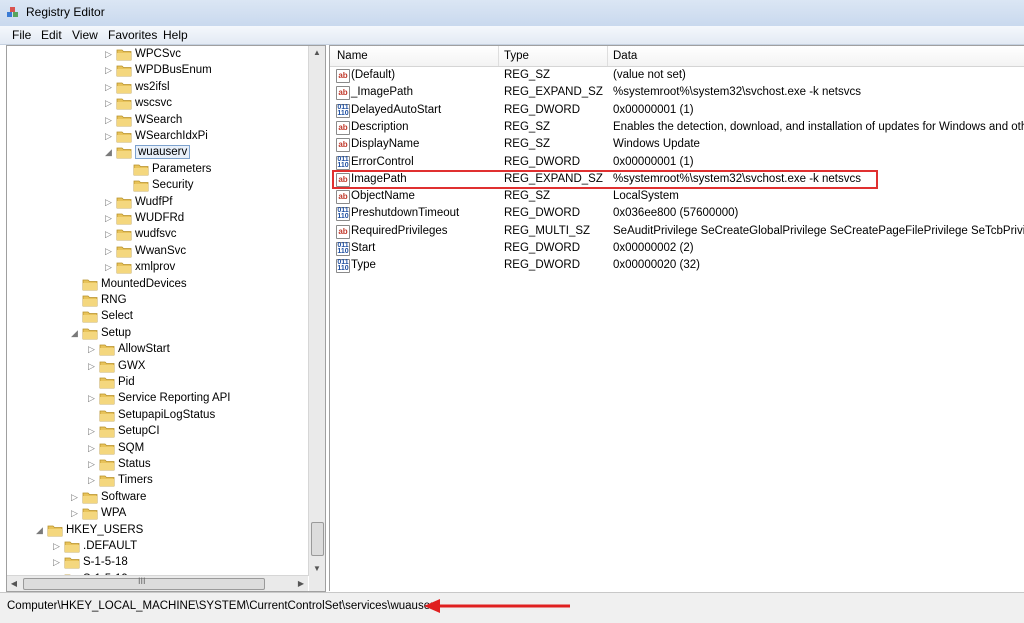 The width and height of the screenshot is (1024, 623). I want to click on menu-view: View, so click(85, 35).